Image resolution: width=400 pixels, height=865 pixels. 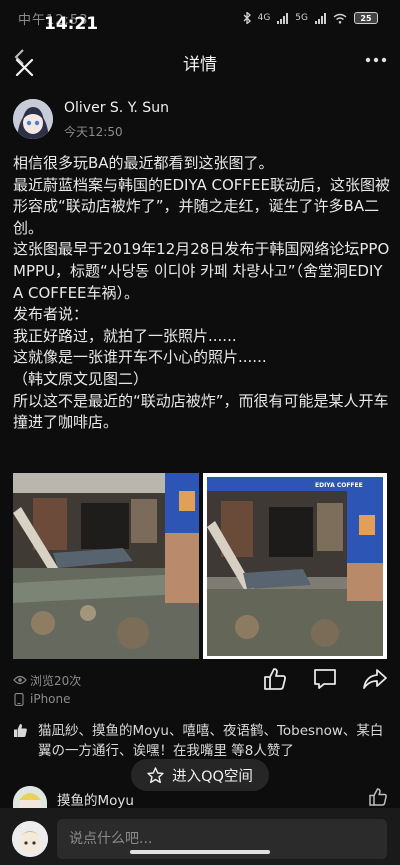 I want to click on comment-like-icon, so click(x=378, y=797).